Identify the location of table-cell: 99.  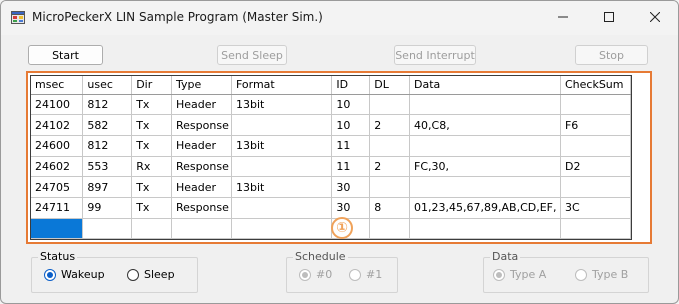
(107, 208).